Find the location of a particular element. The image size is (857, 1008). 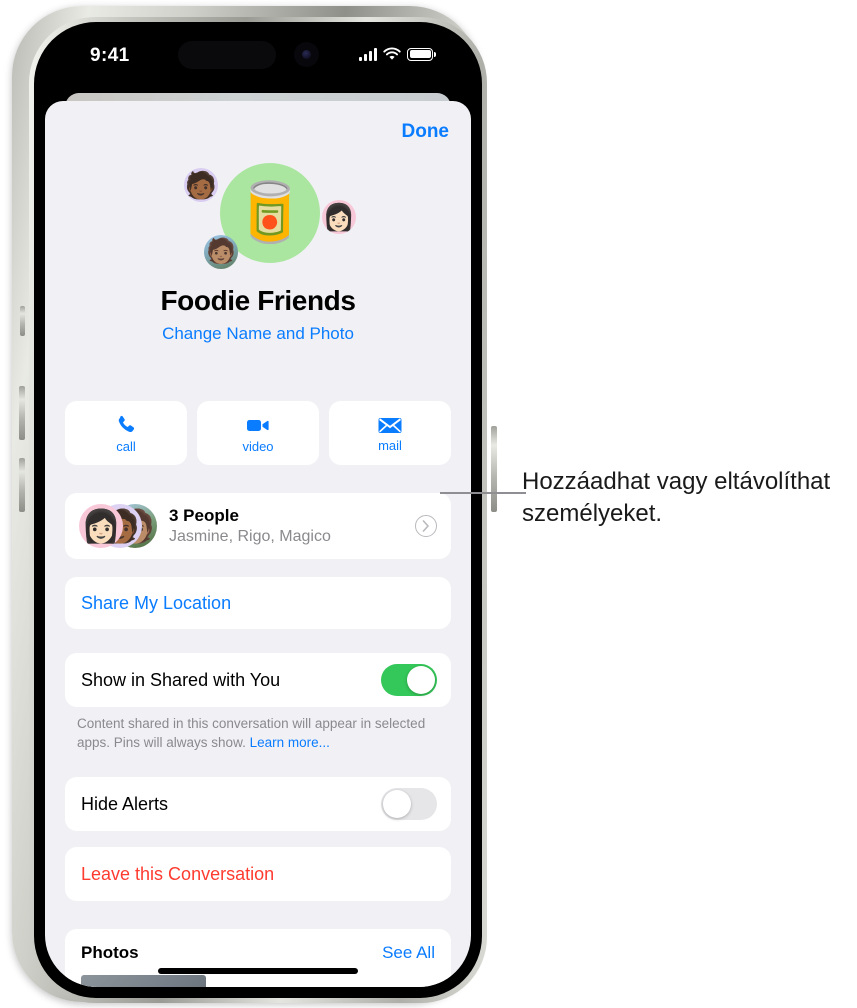

member-avatar-1: 🧑🏾 is located at coordinates (201, 185).